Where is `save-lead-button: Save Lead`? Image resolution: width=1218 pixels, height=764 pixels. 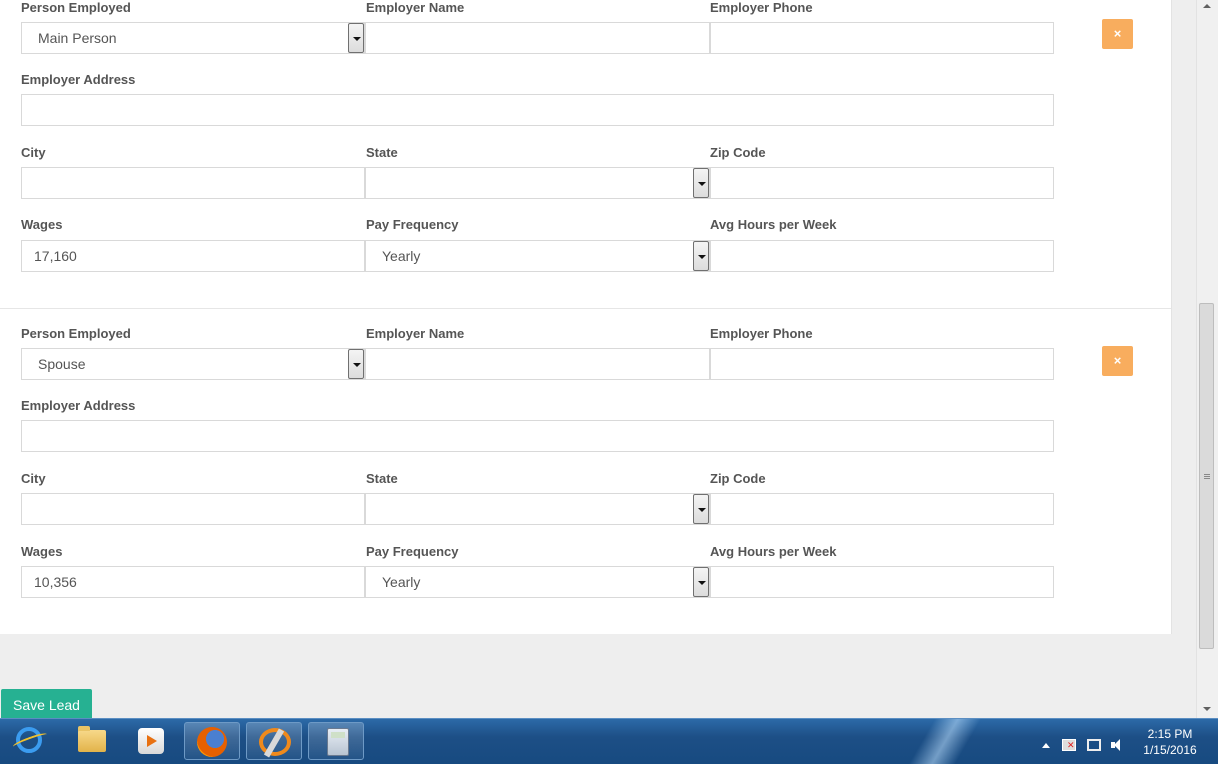
save-lead-button: Save Lead is located at coordinates (46, 703).